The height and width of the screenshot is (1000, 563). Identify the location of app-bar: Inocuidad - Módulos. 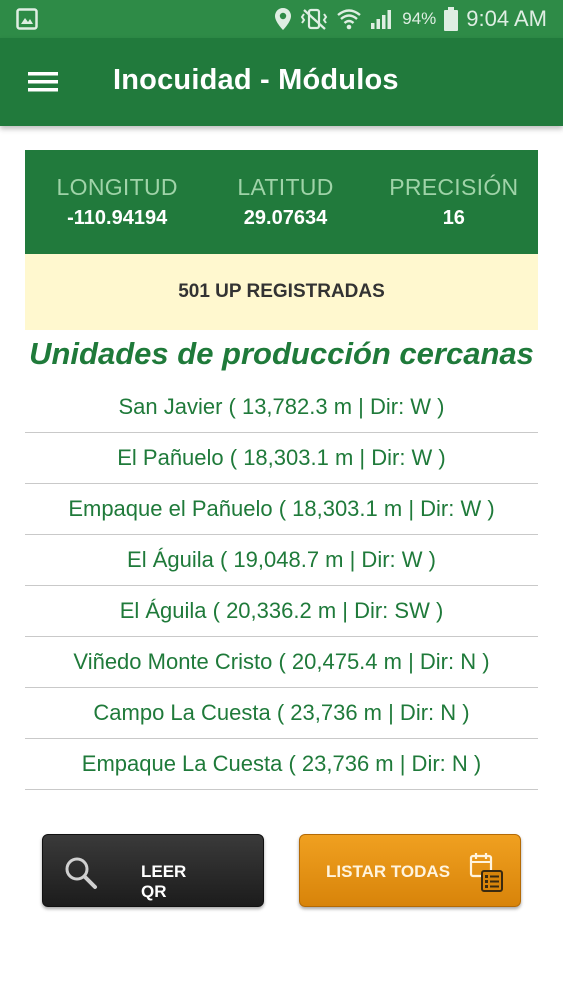
(281, 82).